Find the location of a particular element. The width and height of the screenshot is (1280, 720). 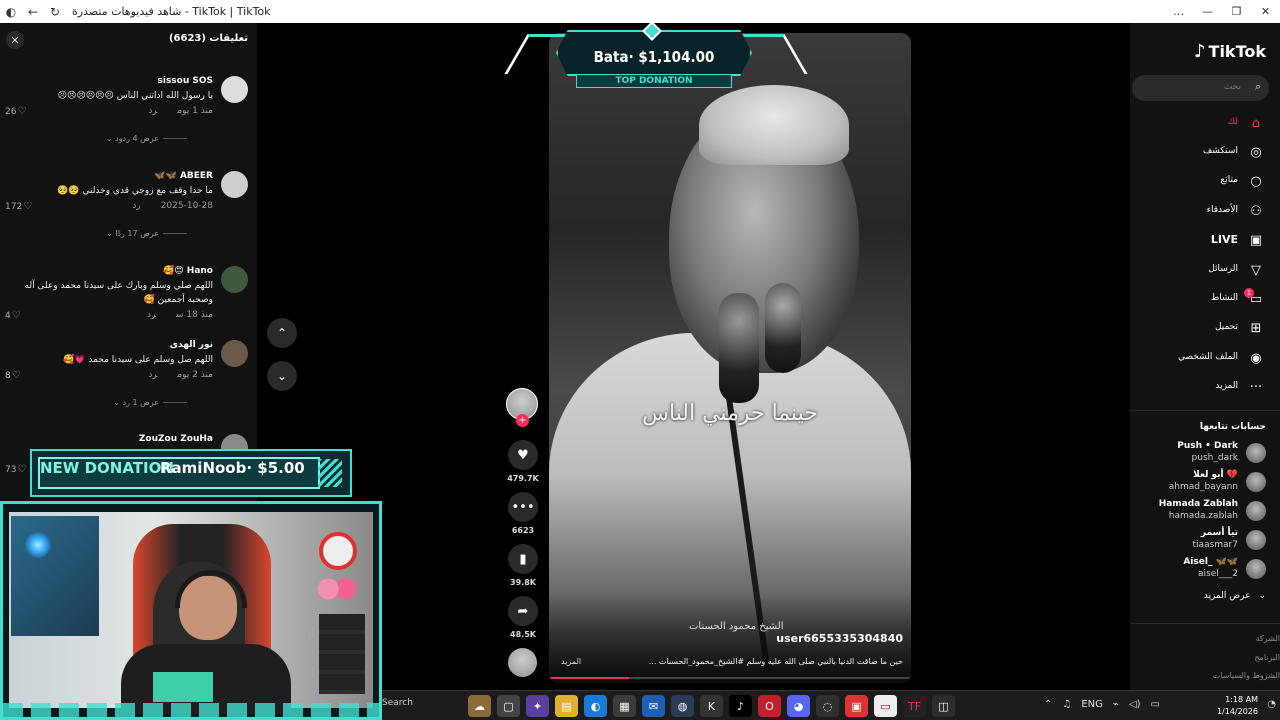

nav-item-explore: ◎ استكشف is located at coordinates (1205, 152).